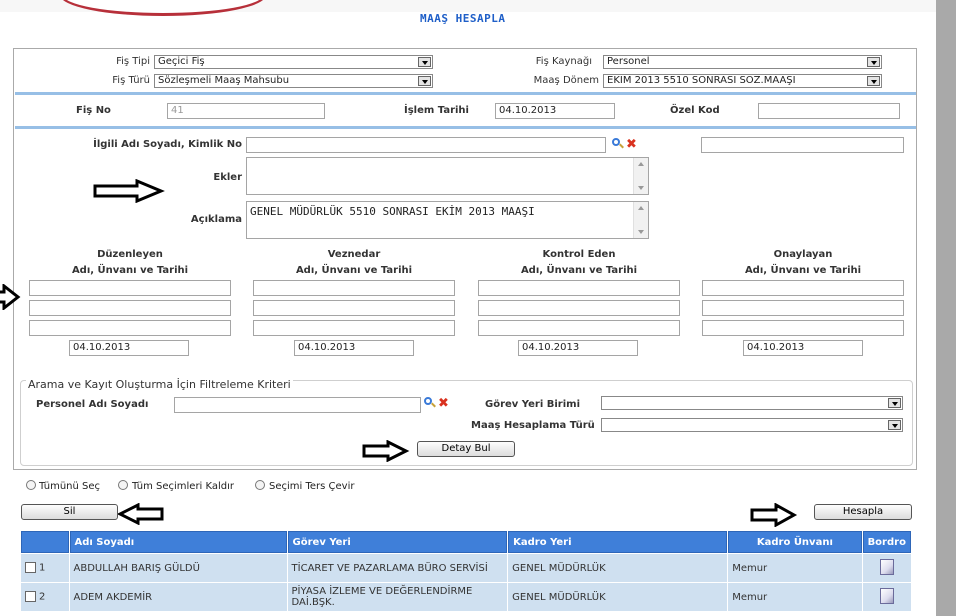 The width and height of the screenshot is (956, 616). Describe the element at coordinates (563, 61) in the screenshot. I see `fis-kaynagi-label: Fiş Kaynağı` at that location.